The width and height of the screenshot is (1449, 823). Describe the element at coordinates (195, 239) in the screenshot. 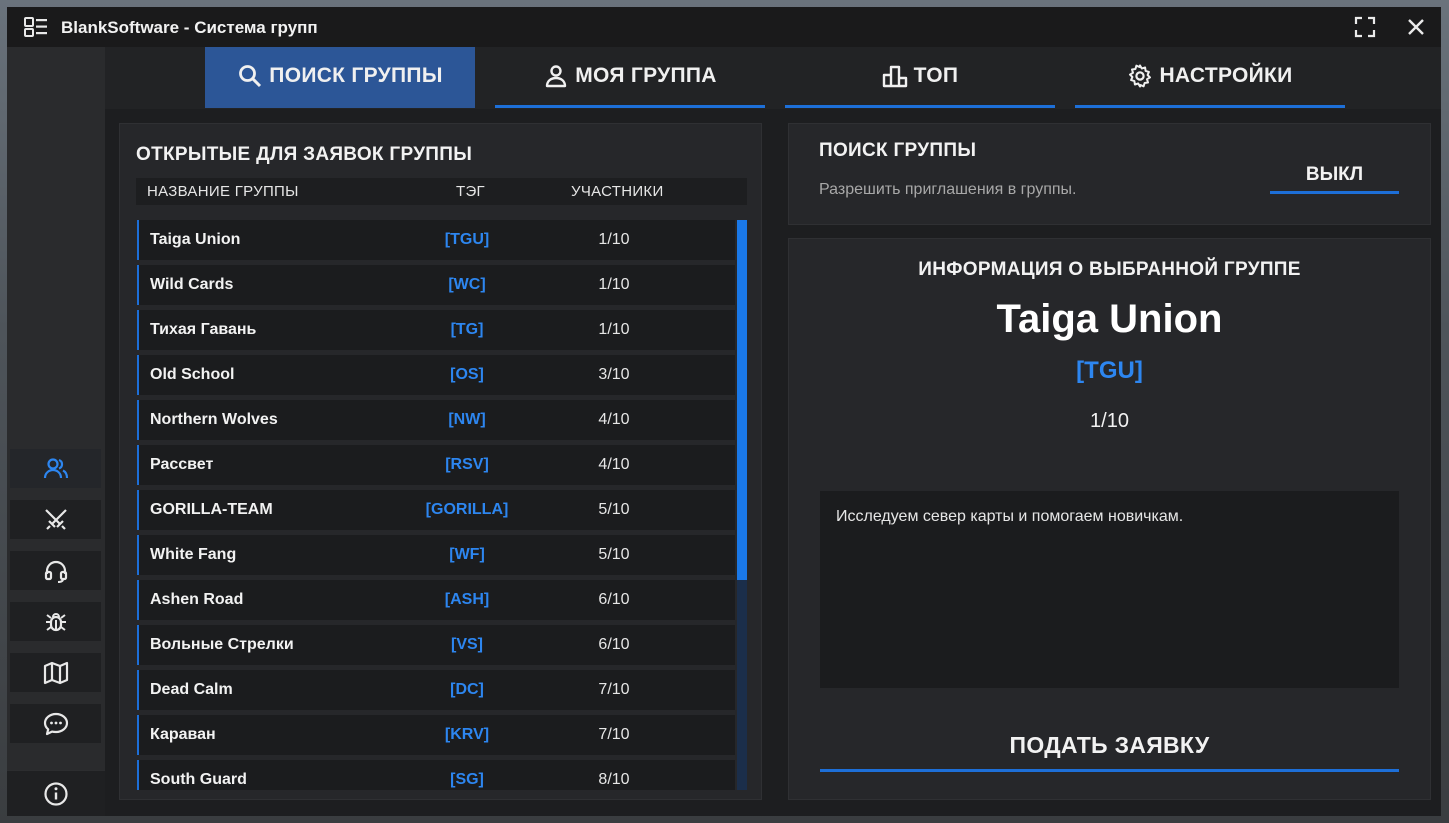

I see `group-name: Taiga Union` at that location.